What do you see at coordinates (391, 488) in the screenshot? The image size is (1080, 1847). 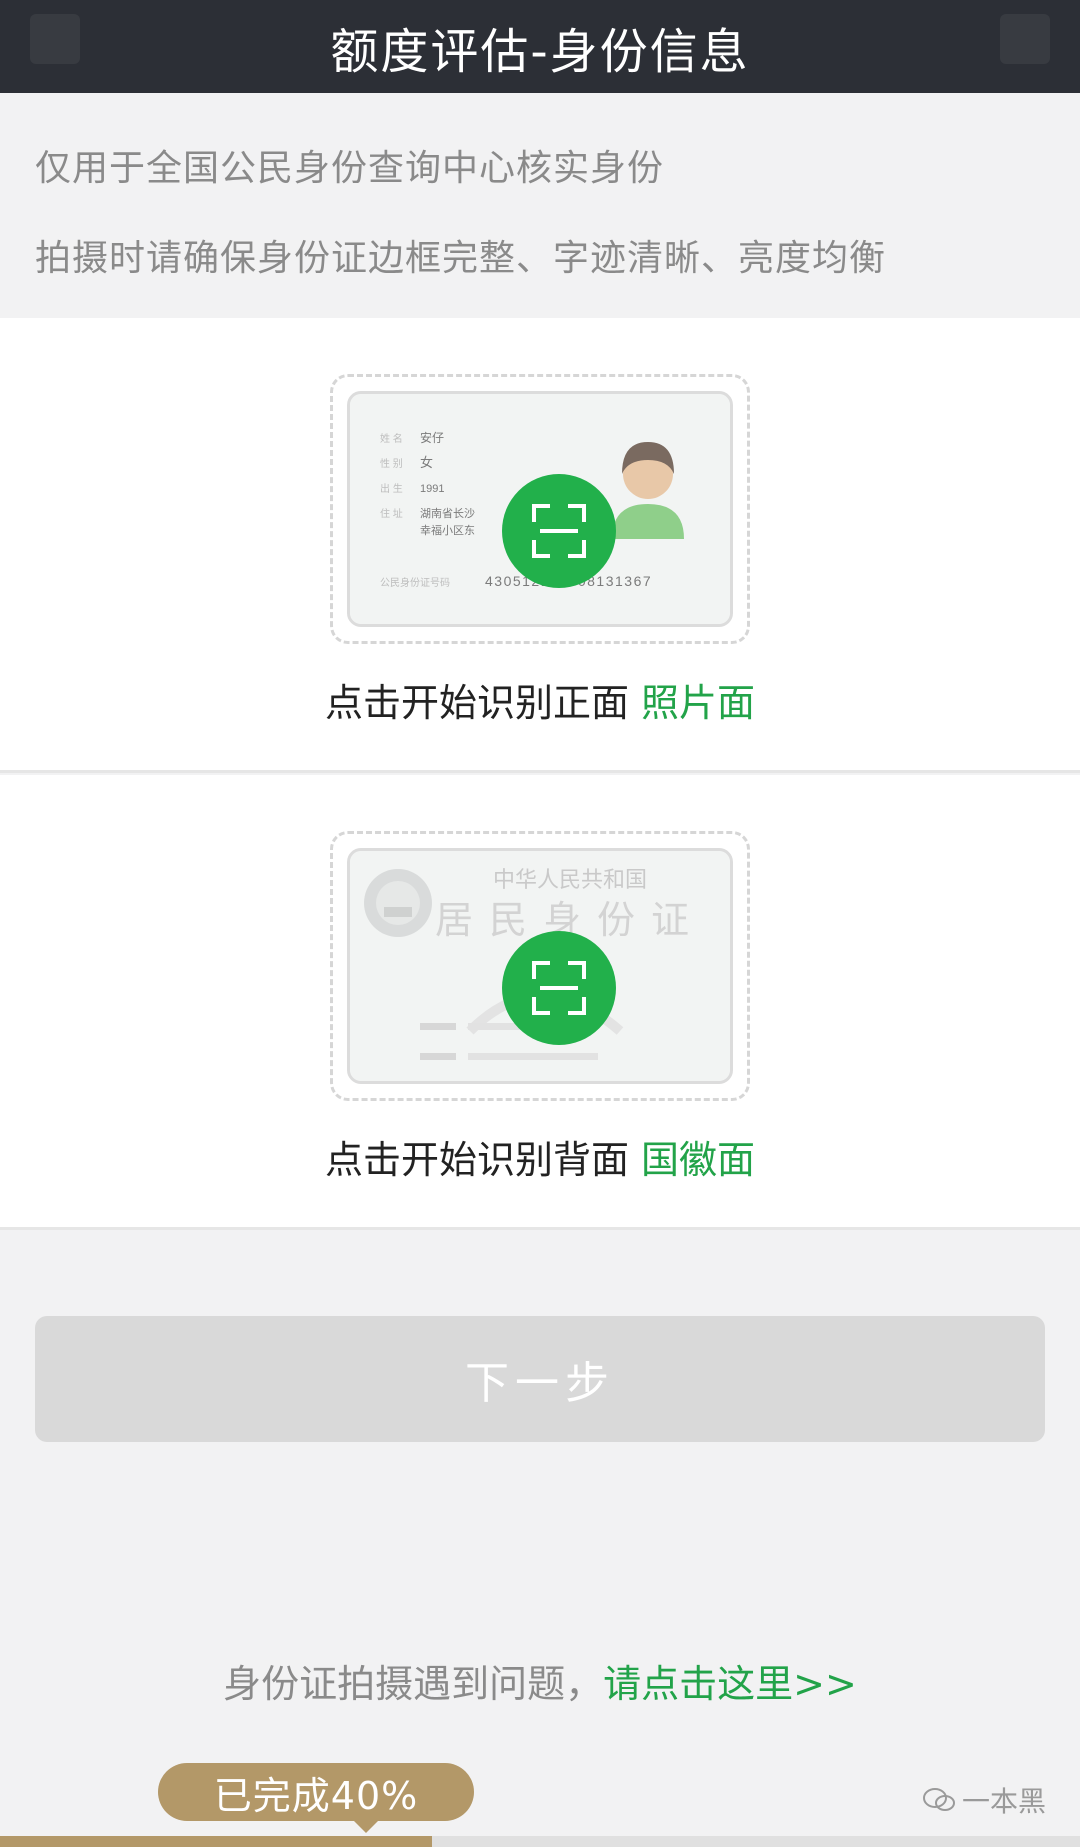 I see `svg-text: 出 生` at bounding box center [391, 488].